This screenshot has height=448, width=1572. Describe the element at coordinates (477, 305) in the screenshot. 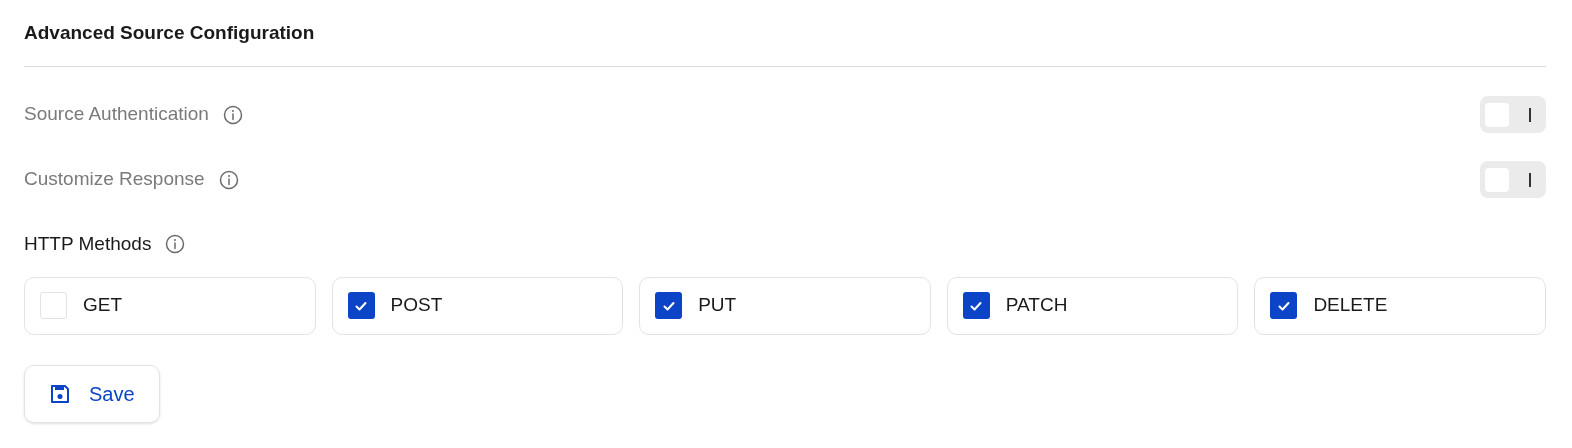

I see `method-option: POST` at that location.